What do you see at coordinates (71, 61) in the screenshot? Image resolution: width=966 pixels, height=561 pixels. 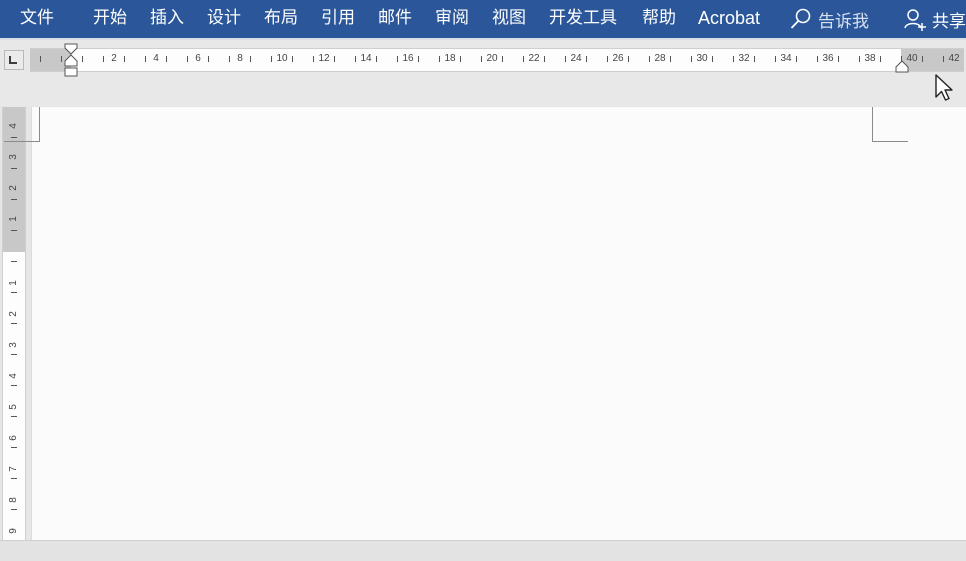 I see `first-line-indent-icon` at bounding box center [71, 61].